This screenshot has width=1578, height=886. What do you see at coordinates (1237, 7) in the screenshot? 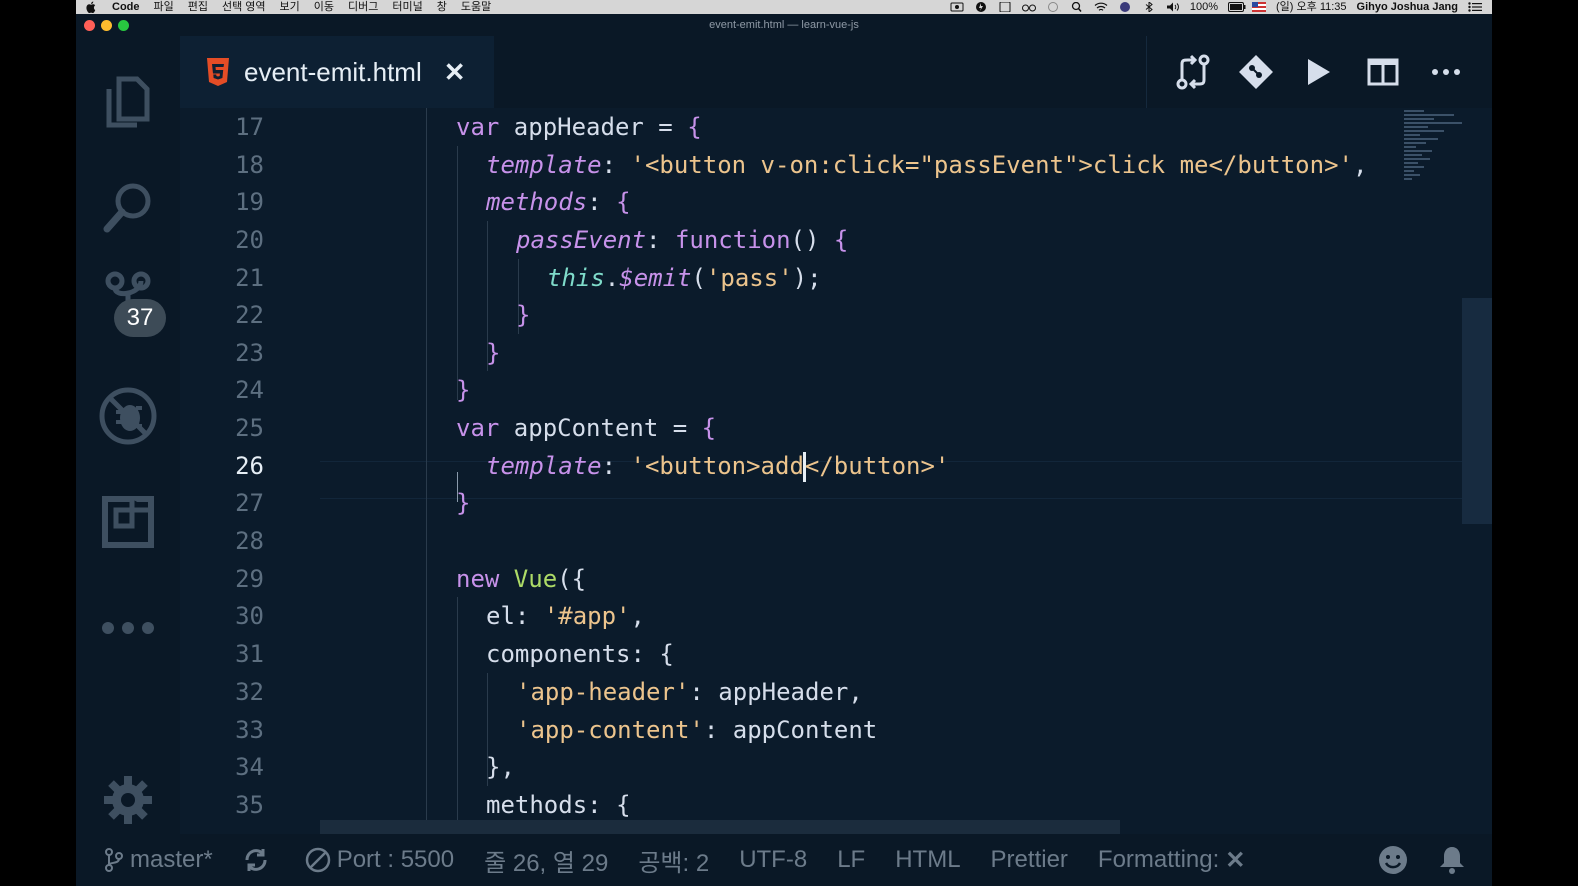
I see `battery-icon` at bounding box center [1237, 7].